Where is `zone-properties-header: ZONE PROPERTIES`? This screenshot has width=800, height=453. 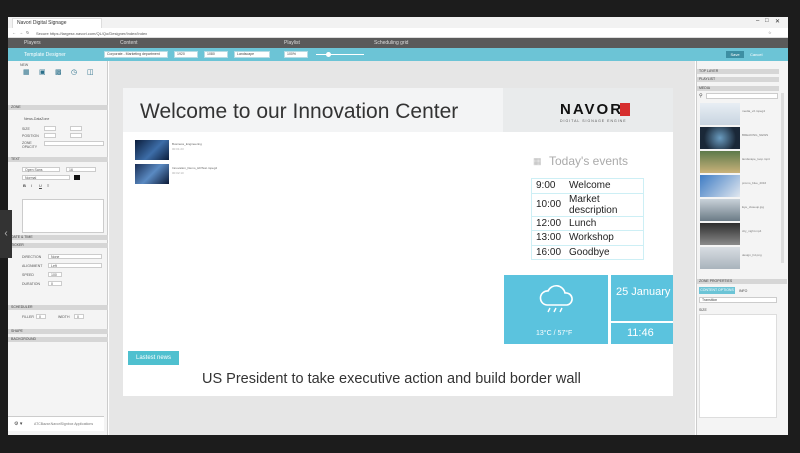 zone-properties-header: ZONE PROPERTIES is located at coordinates (742, 281).